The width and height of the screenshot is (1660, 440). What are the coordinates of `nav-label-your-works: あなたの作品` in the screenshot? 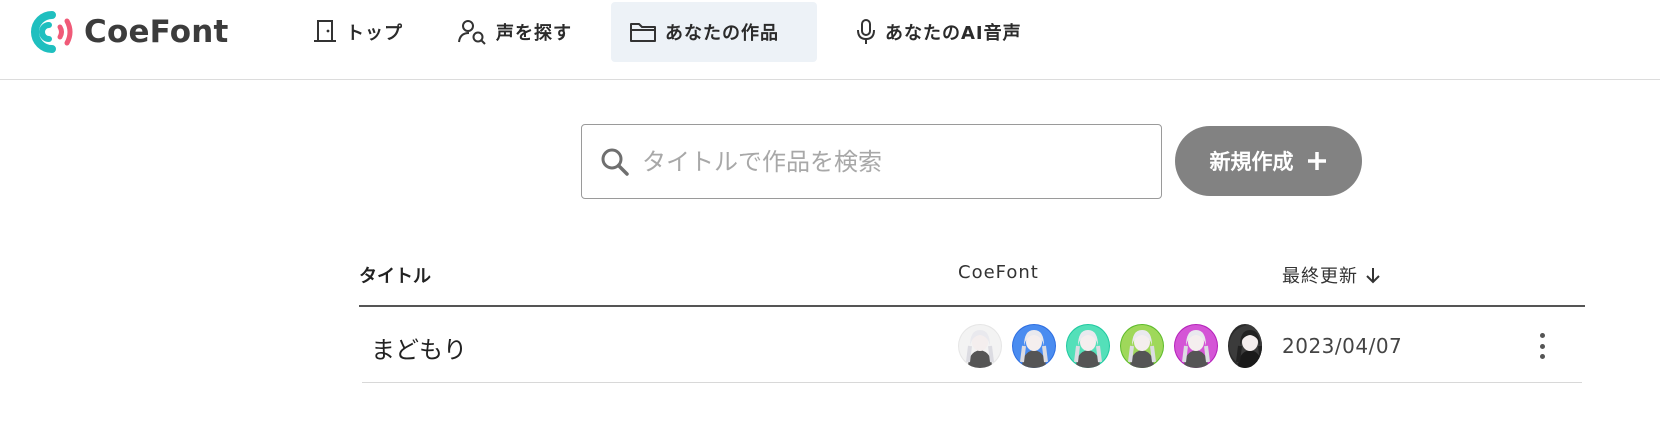 It's located at (722, 33).